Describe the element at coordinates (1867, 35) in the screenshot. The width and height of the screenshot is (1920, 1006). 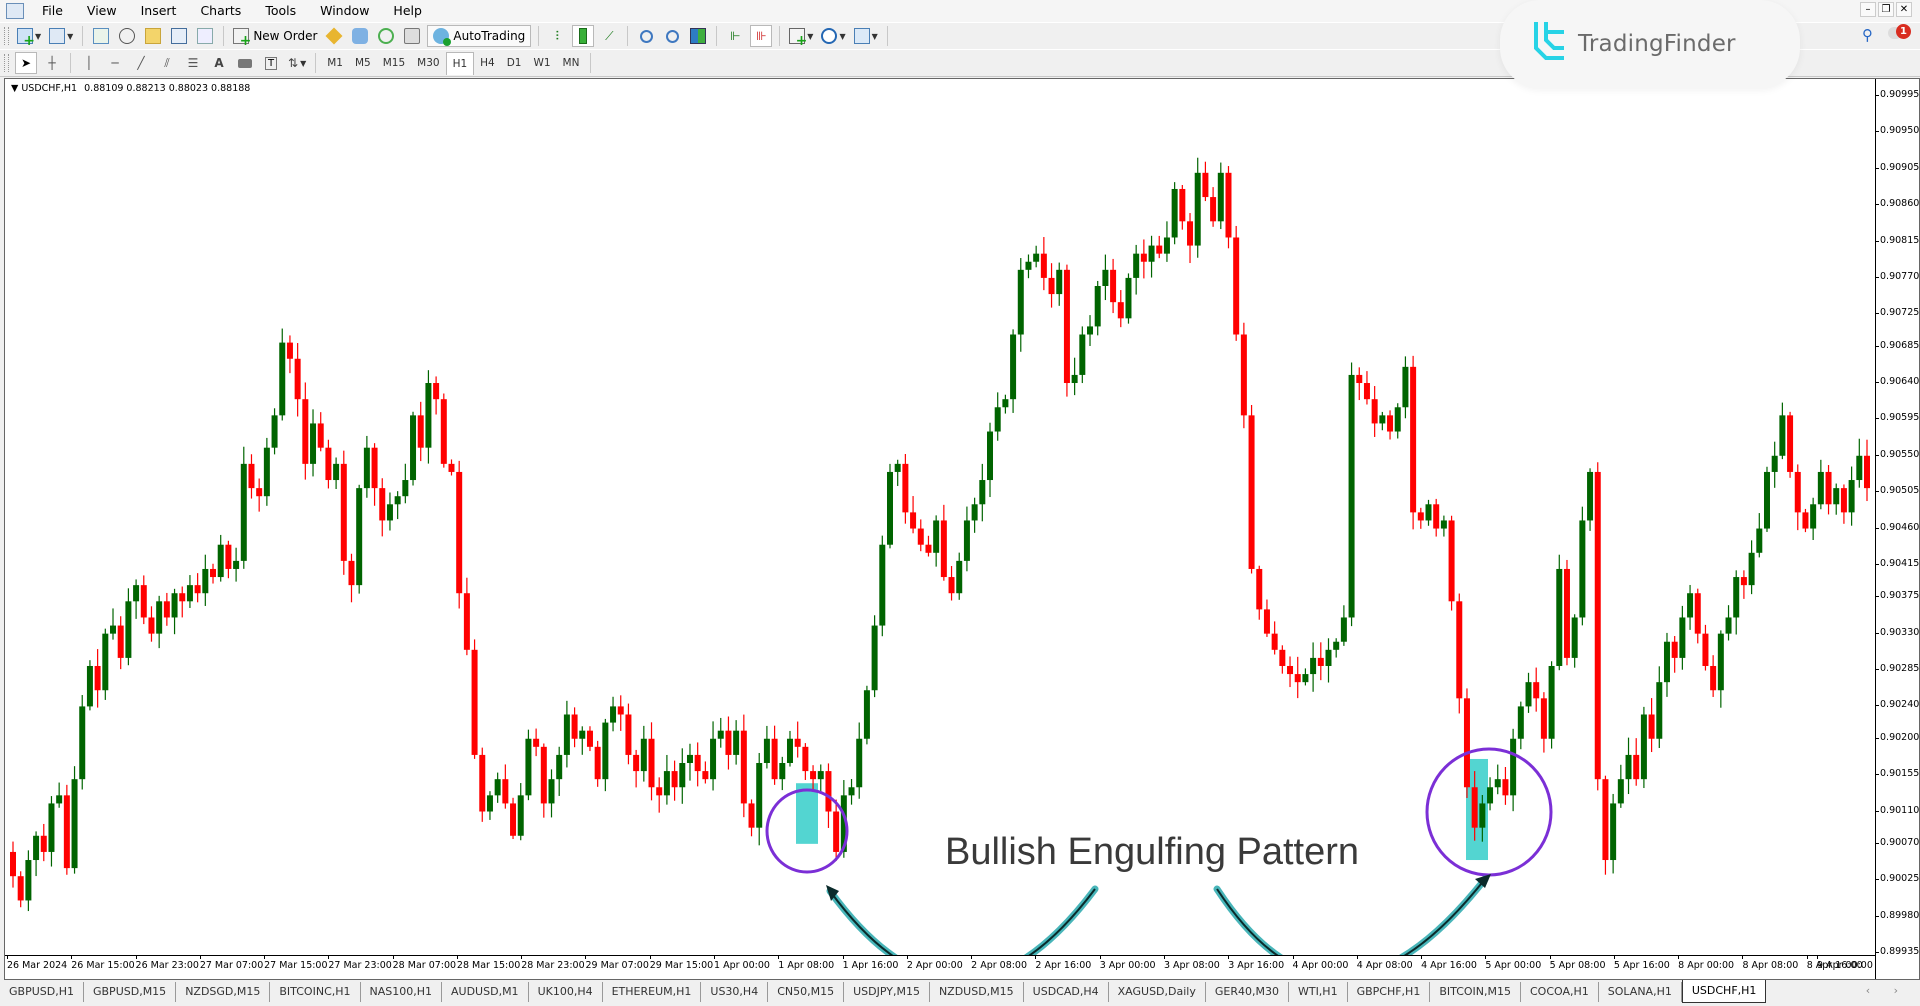
I see `search-icon: ⚲` at that location.